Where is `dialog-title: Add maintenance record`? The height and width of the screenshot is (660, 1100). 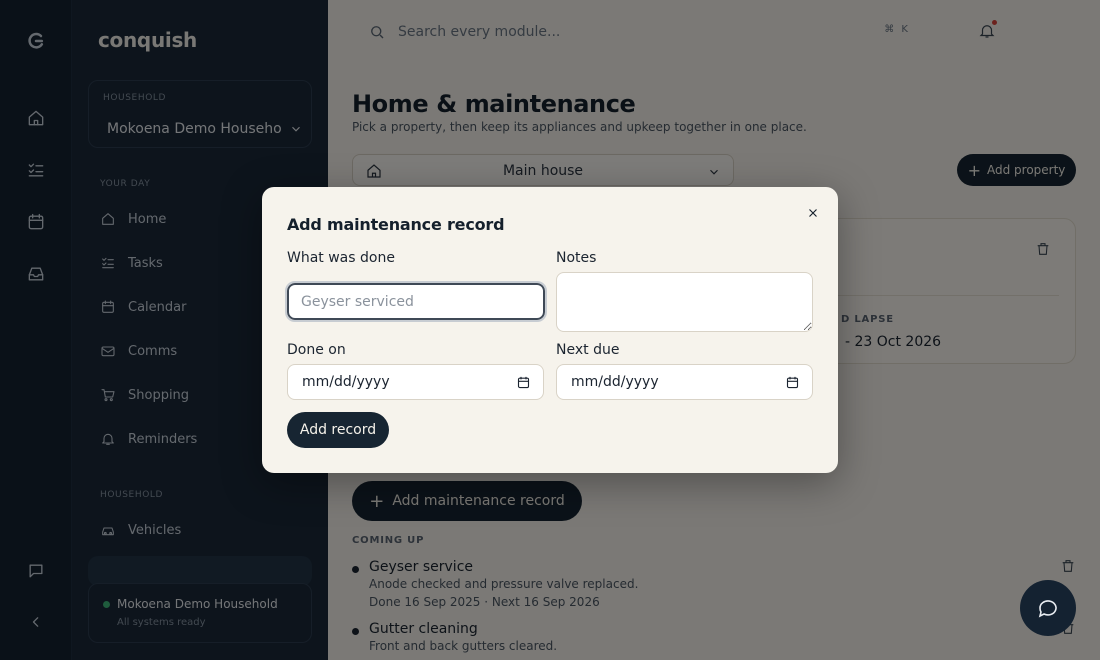
dialog-title: Add maintenance record is located at coordinates (396, 224).